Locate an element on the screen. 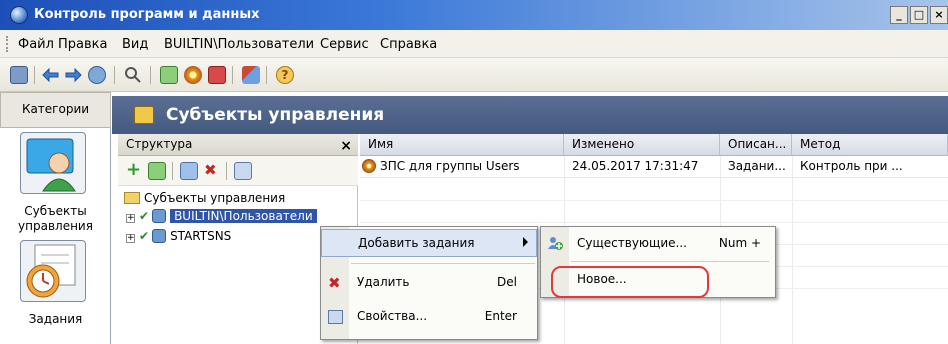 This screenshot has height=344, width=948. submenu-item-shortcut: Num + is located at coordinates (739, 243).